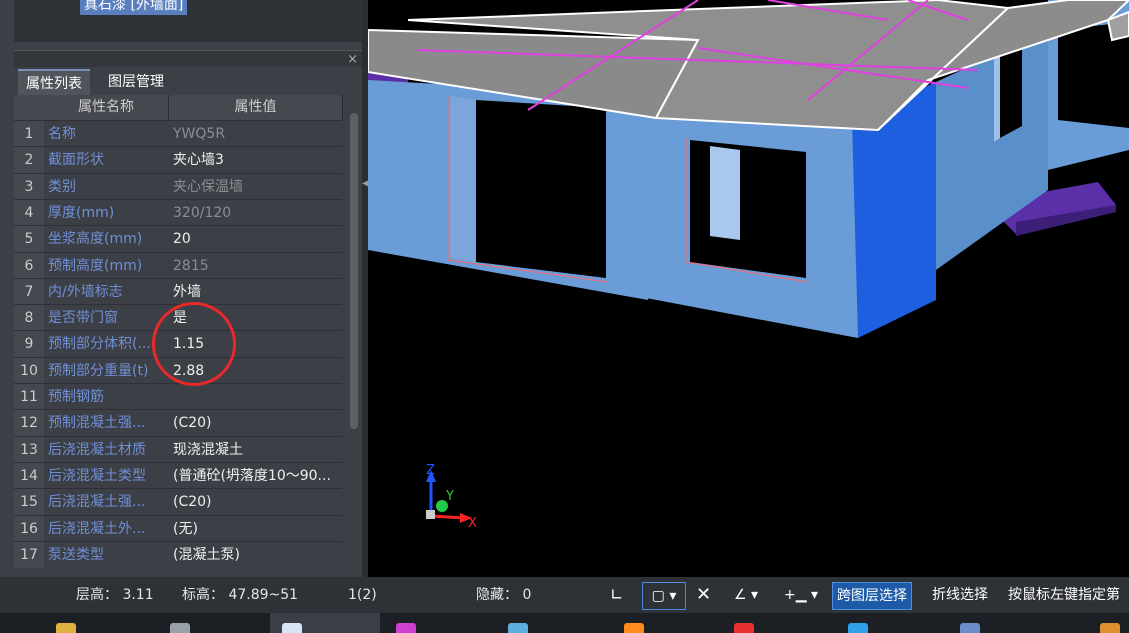 Image resolution: width=1129 pixels, height=633 pixels. What do you see at coordinates (29, 265) in the screenshot?
I see `row-index: 6` at bounding box center [29, 265].